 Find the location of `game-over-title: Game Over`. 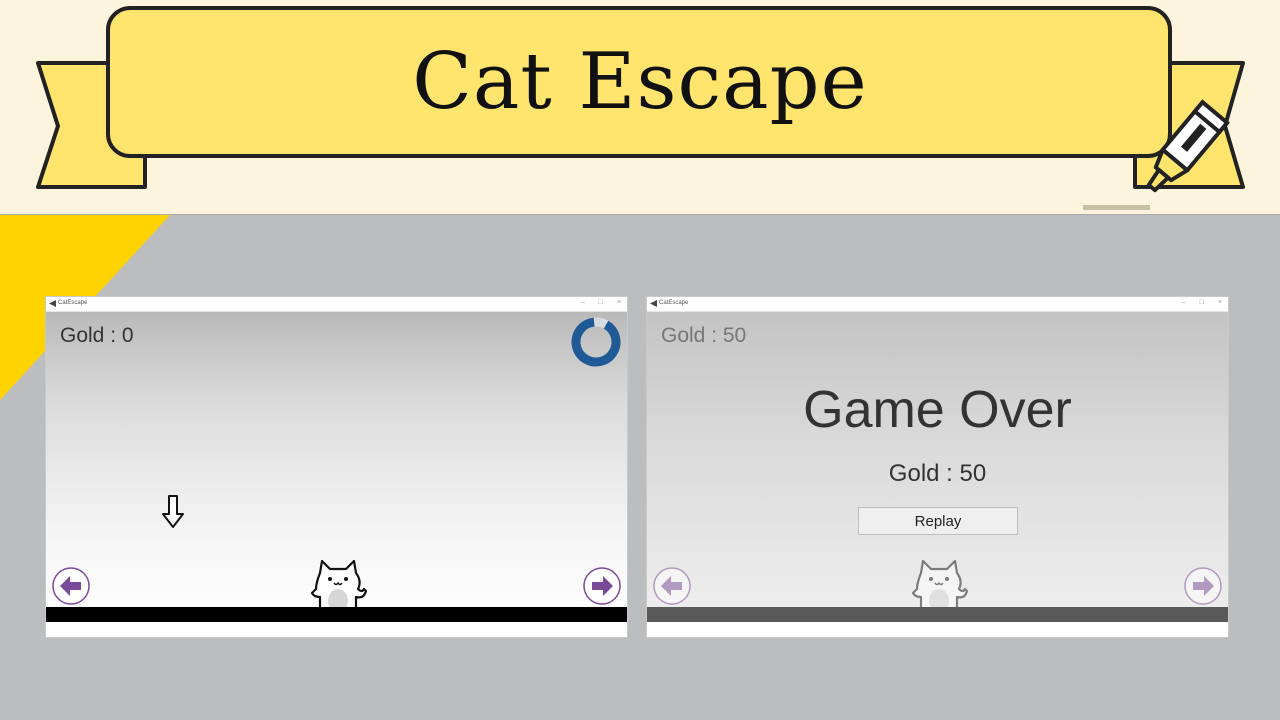

game-over-title: Game Over is located at coordinates (937, 410).